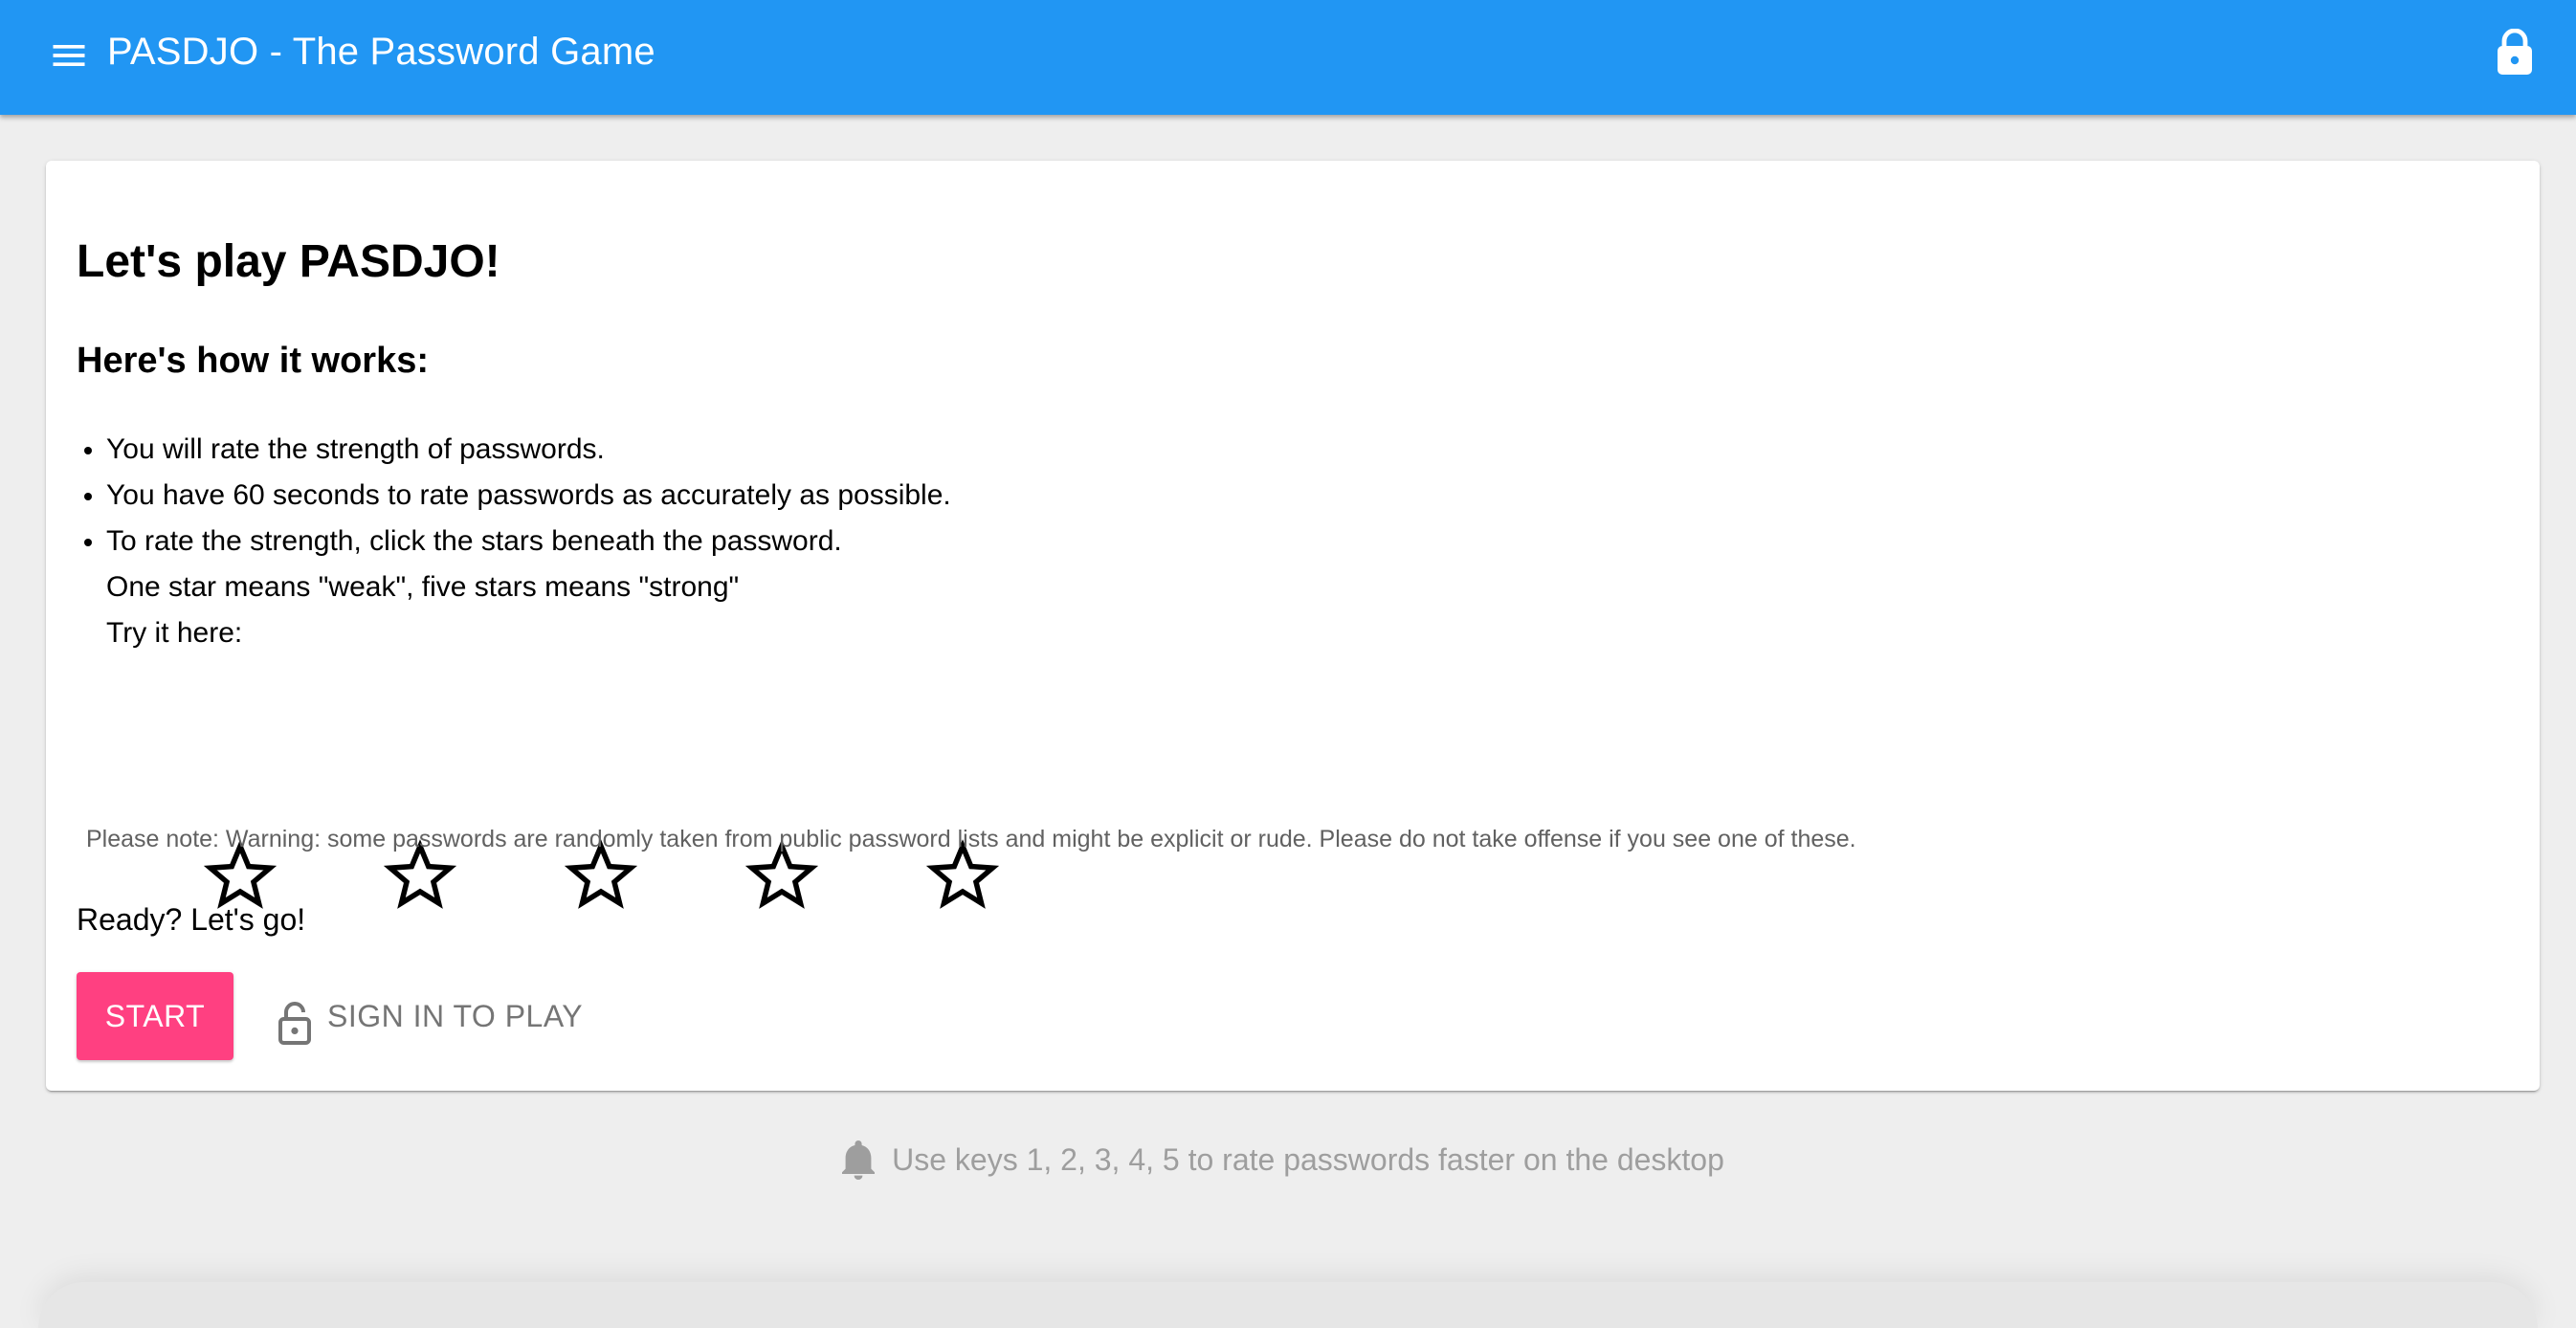 The height and width of the screenshot is (1328, 2576). I want to click on lock-icon, so click(2515, 52).